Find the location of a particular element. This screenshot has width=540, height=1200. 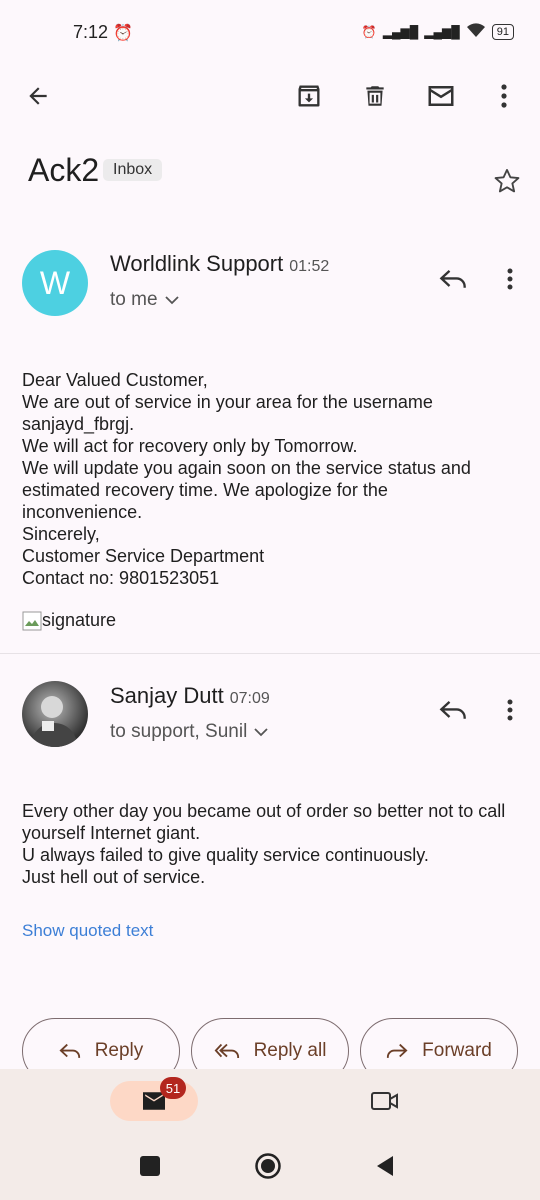

recipients-toggle: to me is located at coordinates (145, 300).